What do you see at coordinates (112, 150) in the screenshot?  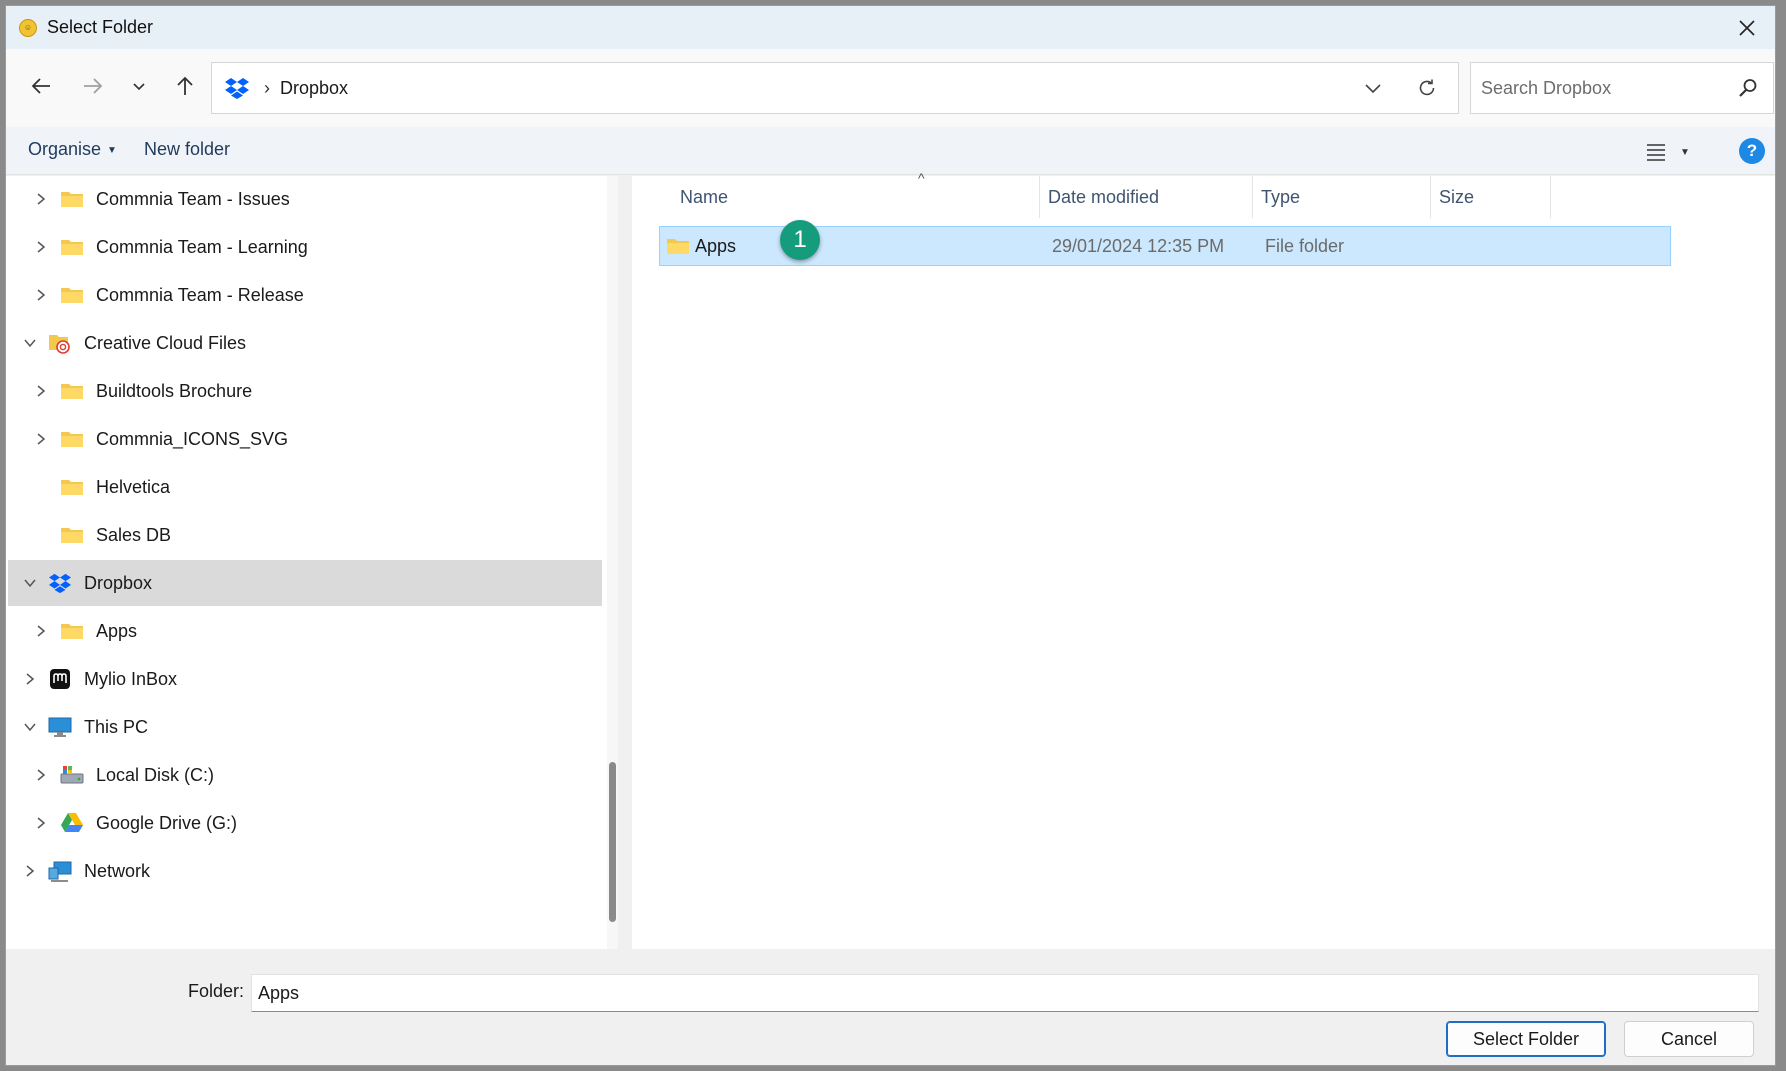 I see `caret-down-icon: ▼` at bounding box center [112, 150].